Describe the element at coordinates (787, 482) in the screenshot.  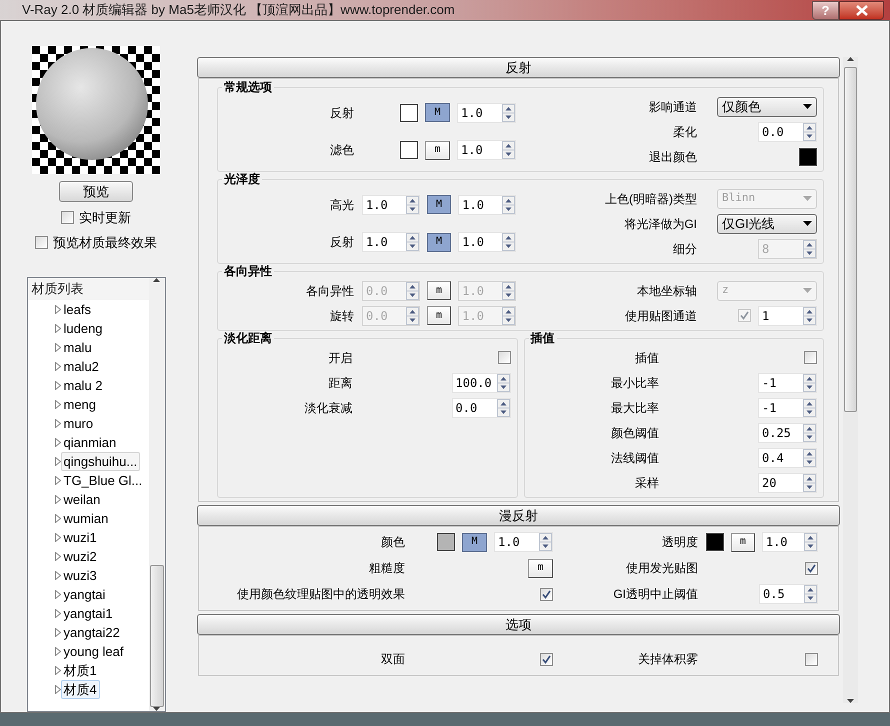
I see `number-spinner: 20` at that location.